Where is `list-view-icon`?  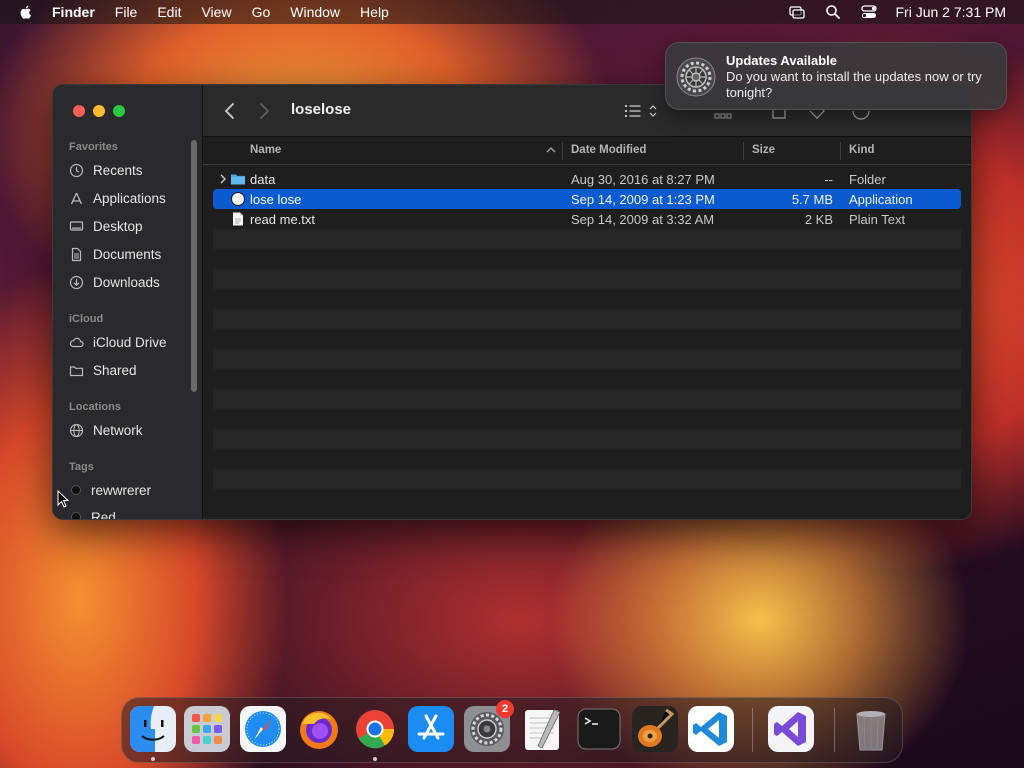
list-view-icon is located at coordinates (643, 111).